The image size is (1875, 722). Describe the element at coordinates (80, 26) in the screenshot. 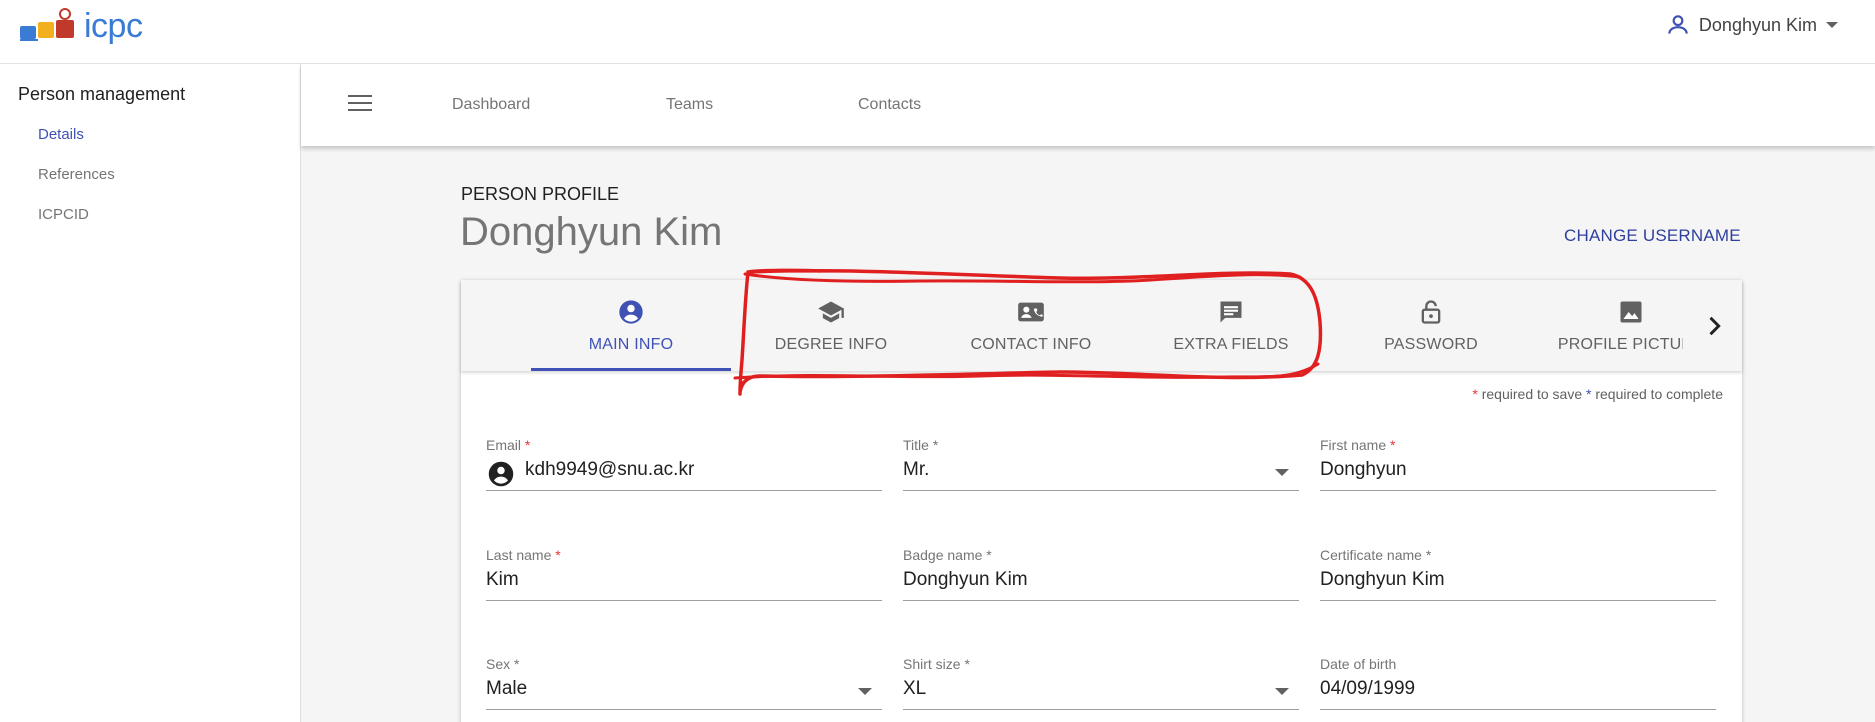

I see `icpc-logo: icpc` at that location.